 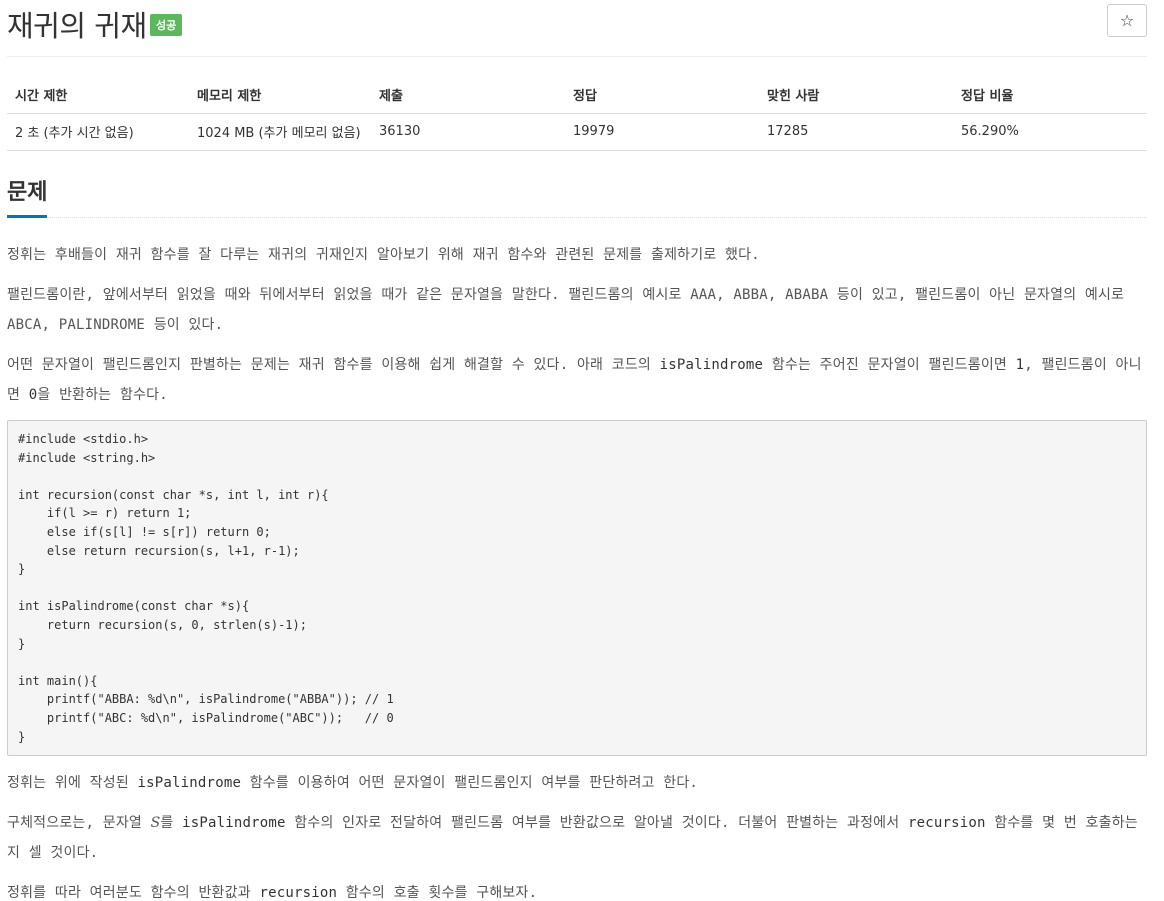 I want to click on memory-limit-value: 1024 MB (추가 메모리 없음), so click(x=280, y=132).